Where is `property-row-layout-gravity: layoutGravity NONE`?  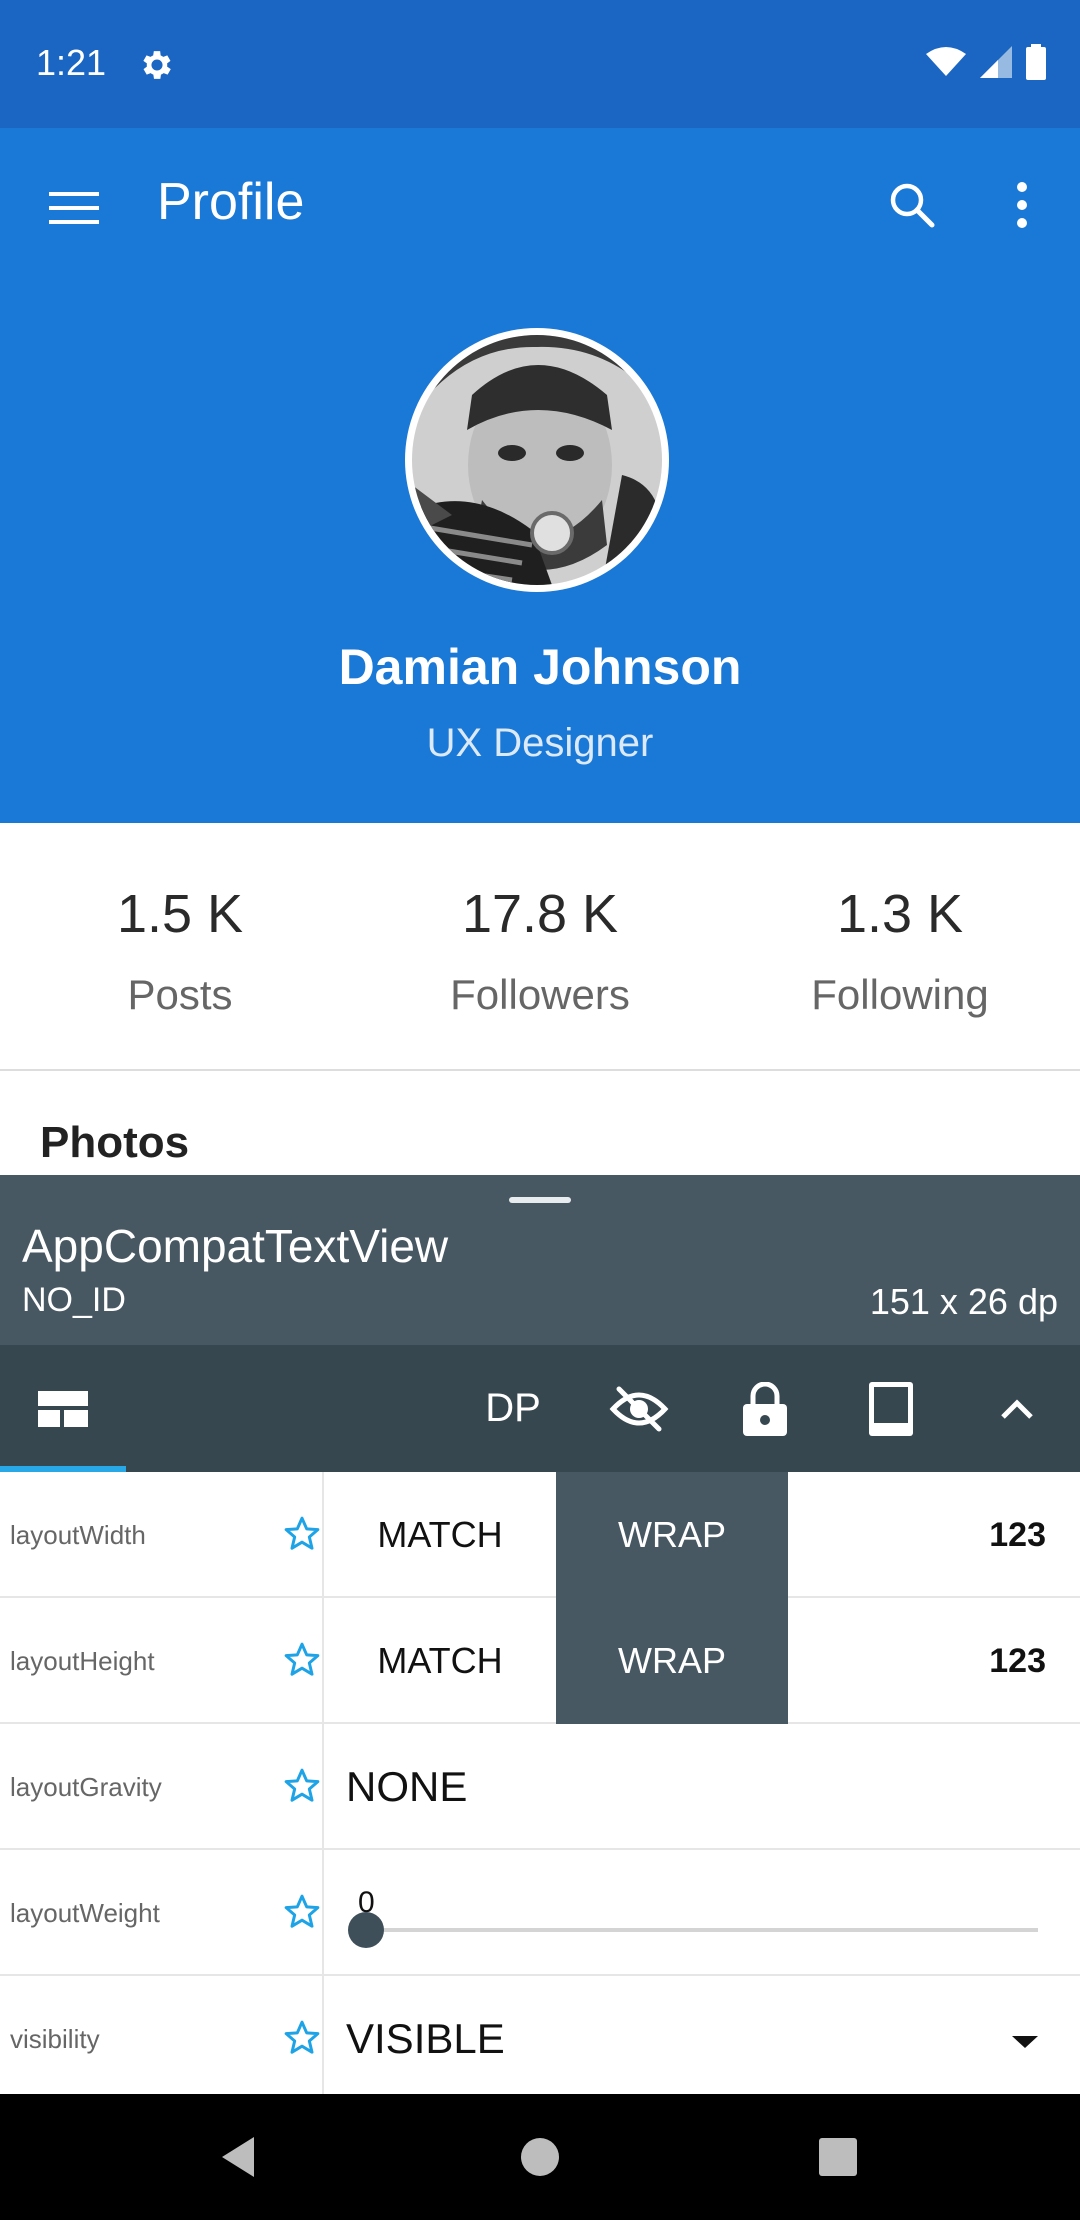 property-row-layout-gravity: layoutGravity NONE is located at coordinates (540, 1787).